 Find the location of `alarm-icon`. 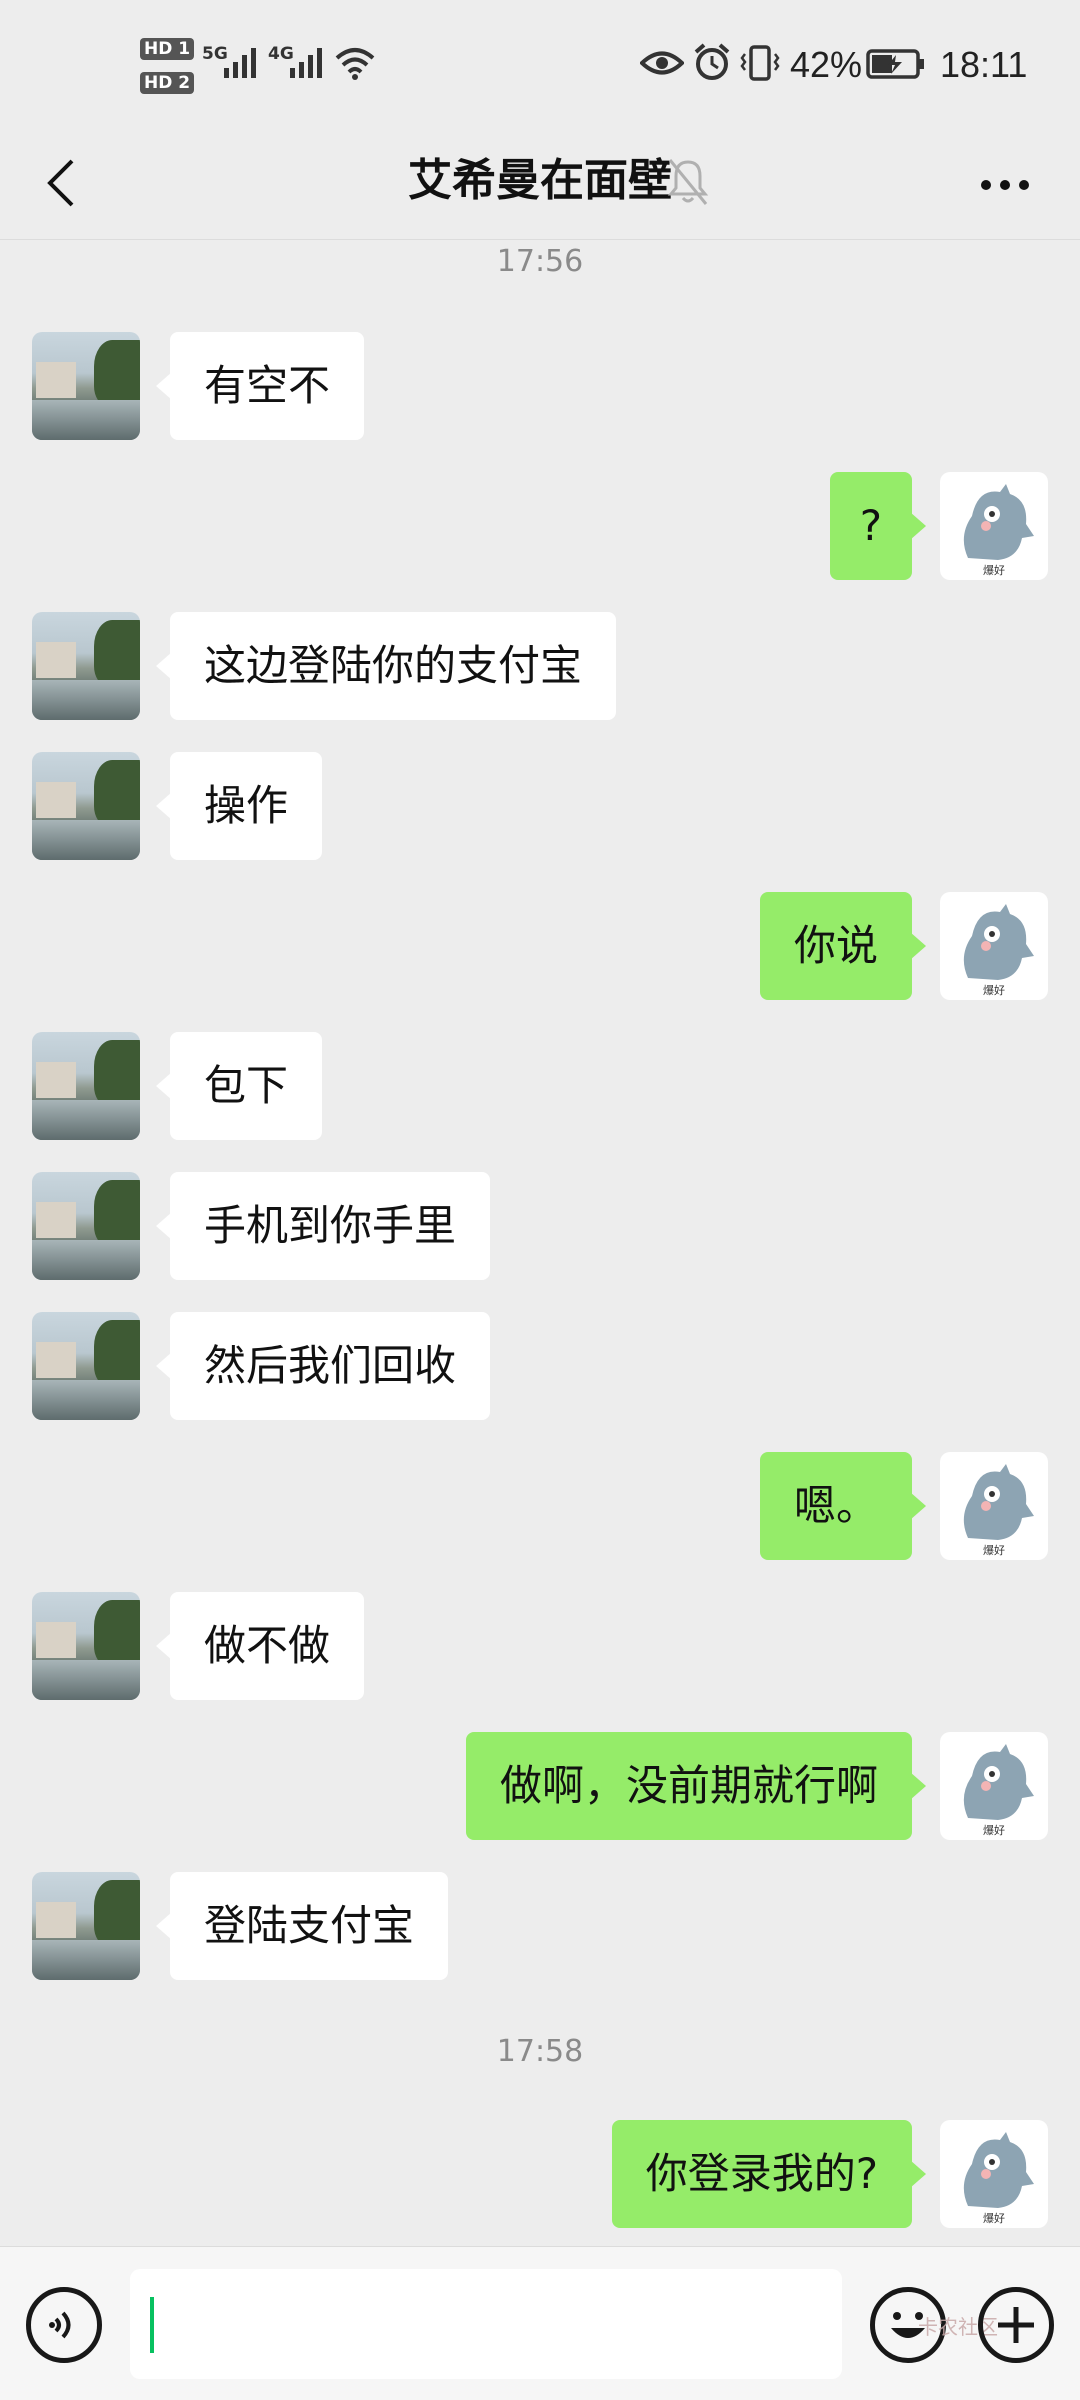

alarm-icon is located at coordinates (712, 61).